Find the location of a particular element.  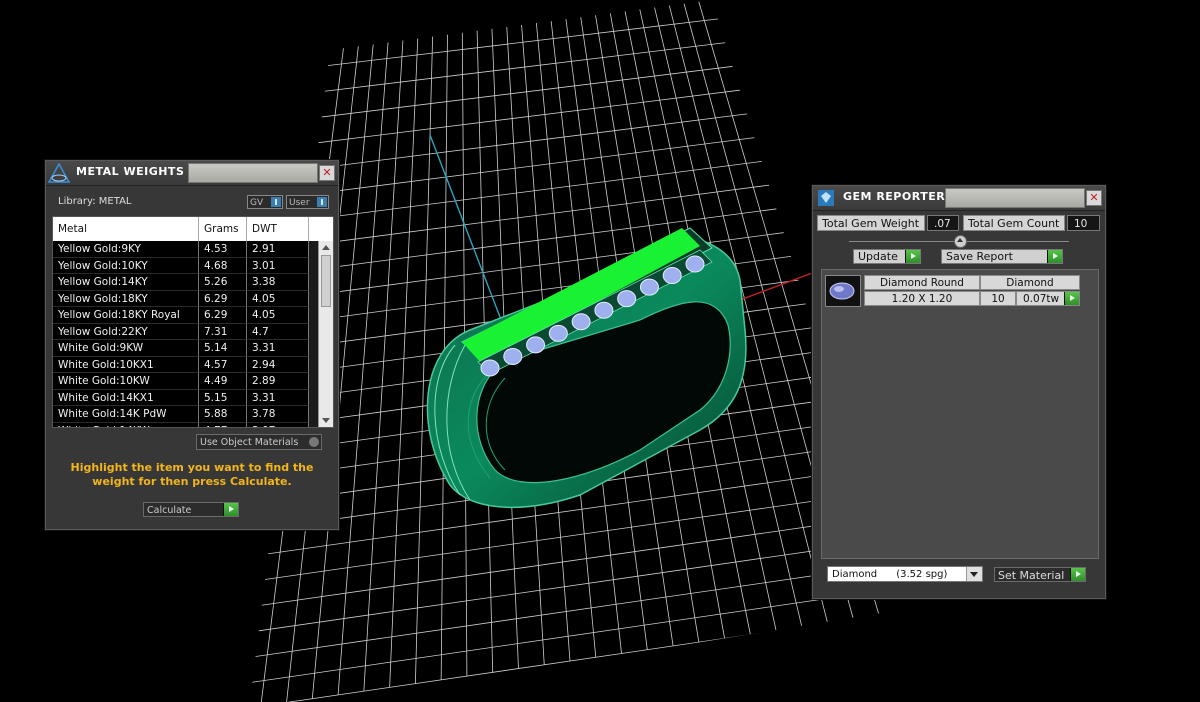

table-row-partial: White Gold:14KW4.773.07 is located at coordinates (193, 424).